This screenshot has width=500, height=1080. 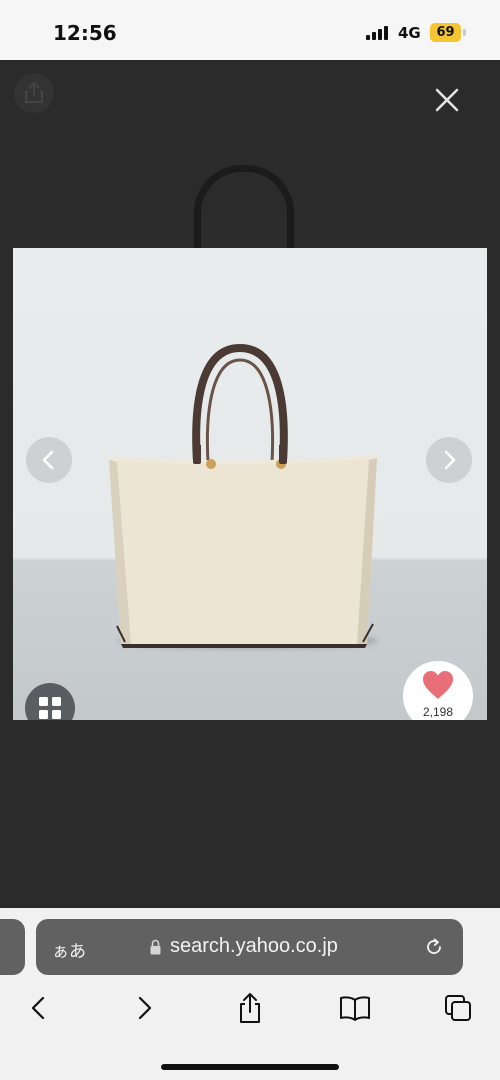 I want to click on network-type: 4G, so click(x=409, y=33).